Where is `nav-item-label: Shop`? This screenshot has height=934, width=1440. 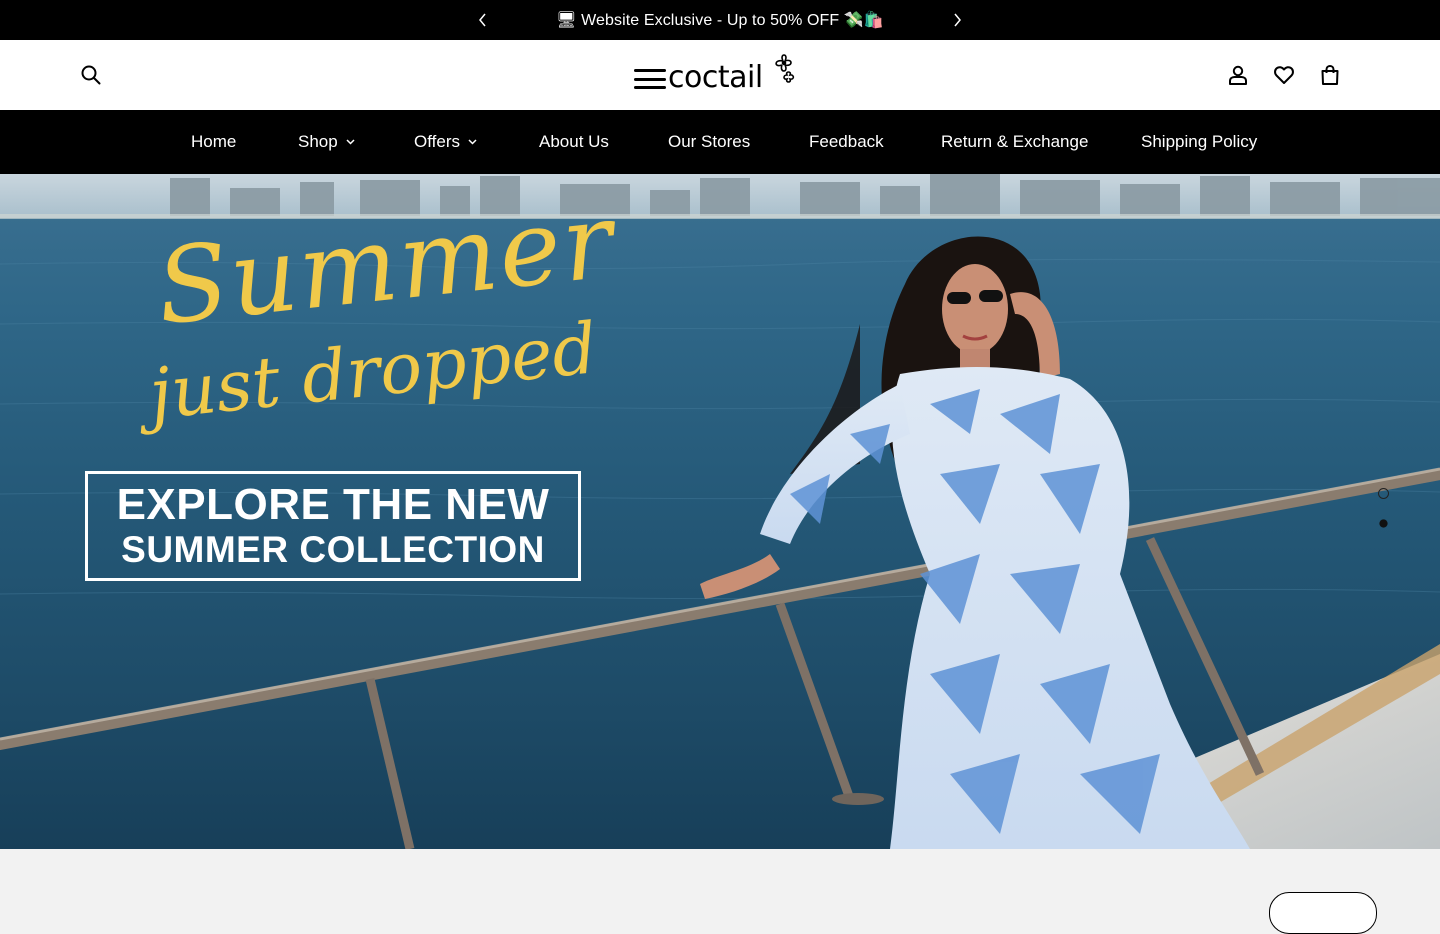 nav-item-label: Shop is located at coordinates (318, 141).